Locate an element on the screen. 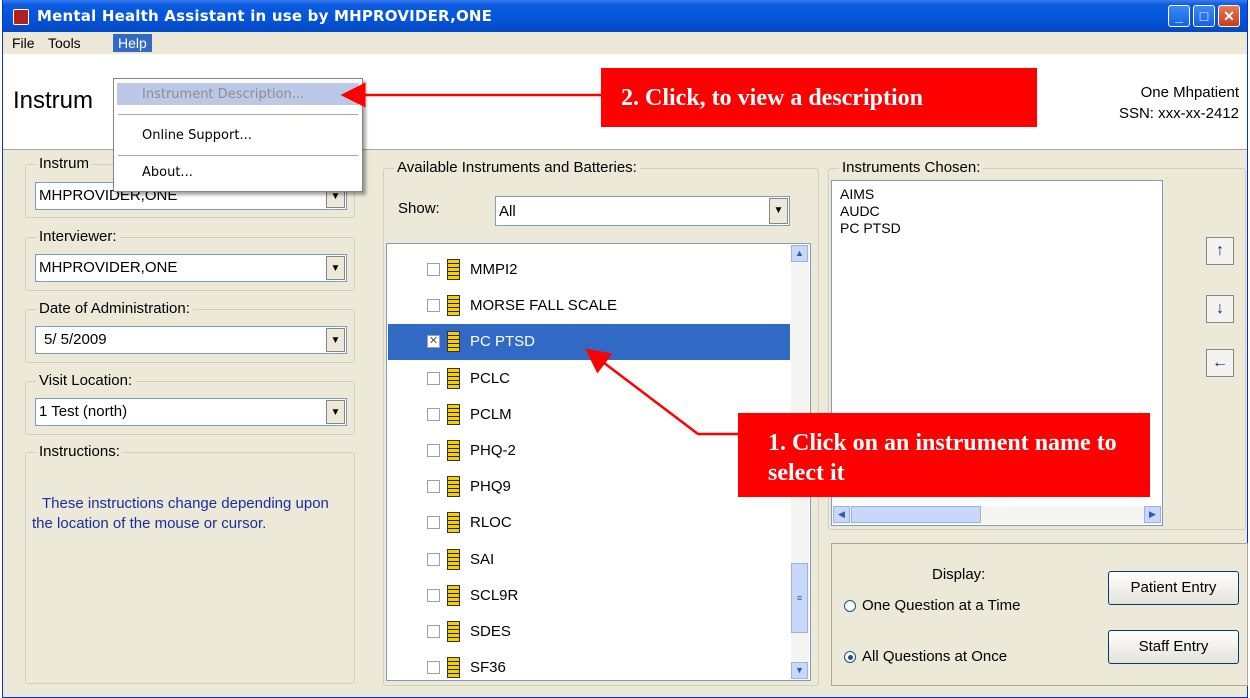 The height and width of the screenshot is (698, 1250). close-button: ✕ is located at coordinates (1229, 16).